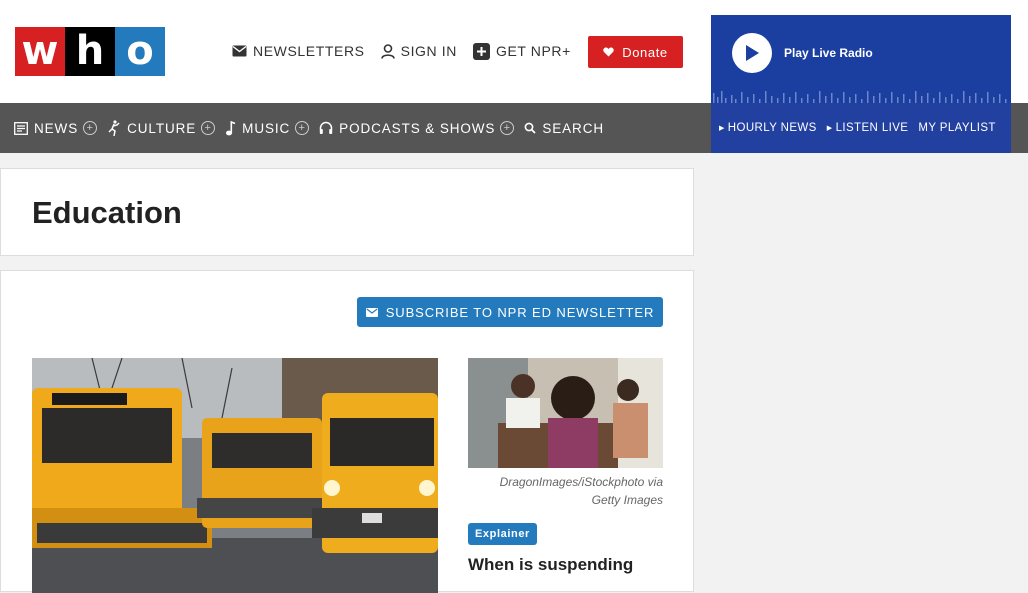 This screenshot has width=1028, height=593. I want to click on listen-live-label: Listen Live, so click(872, 128).